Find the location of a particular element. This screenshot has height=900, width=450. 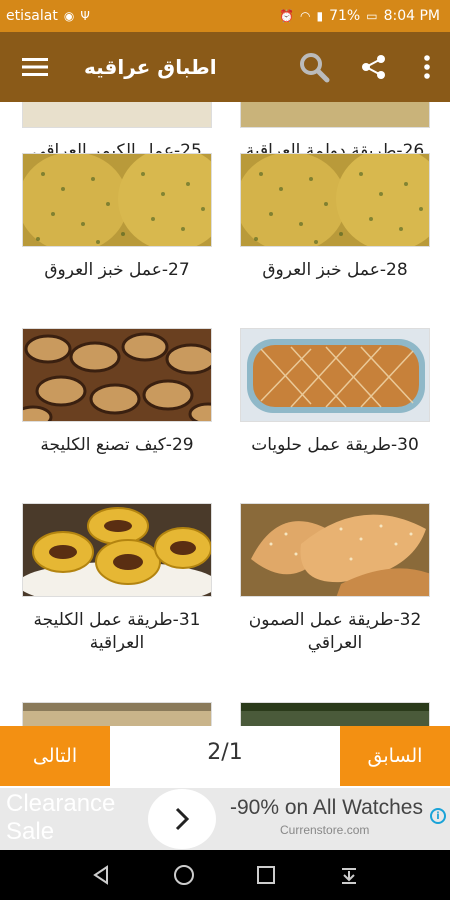

sweets-tray-photo is located at coordinates (335, 375).